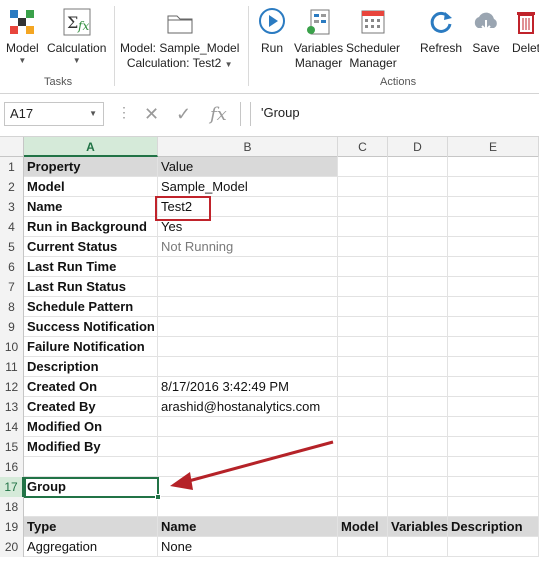  I want to click on row-header: 16, so click(12, 467).